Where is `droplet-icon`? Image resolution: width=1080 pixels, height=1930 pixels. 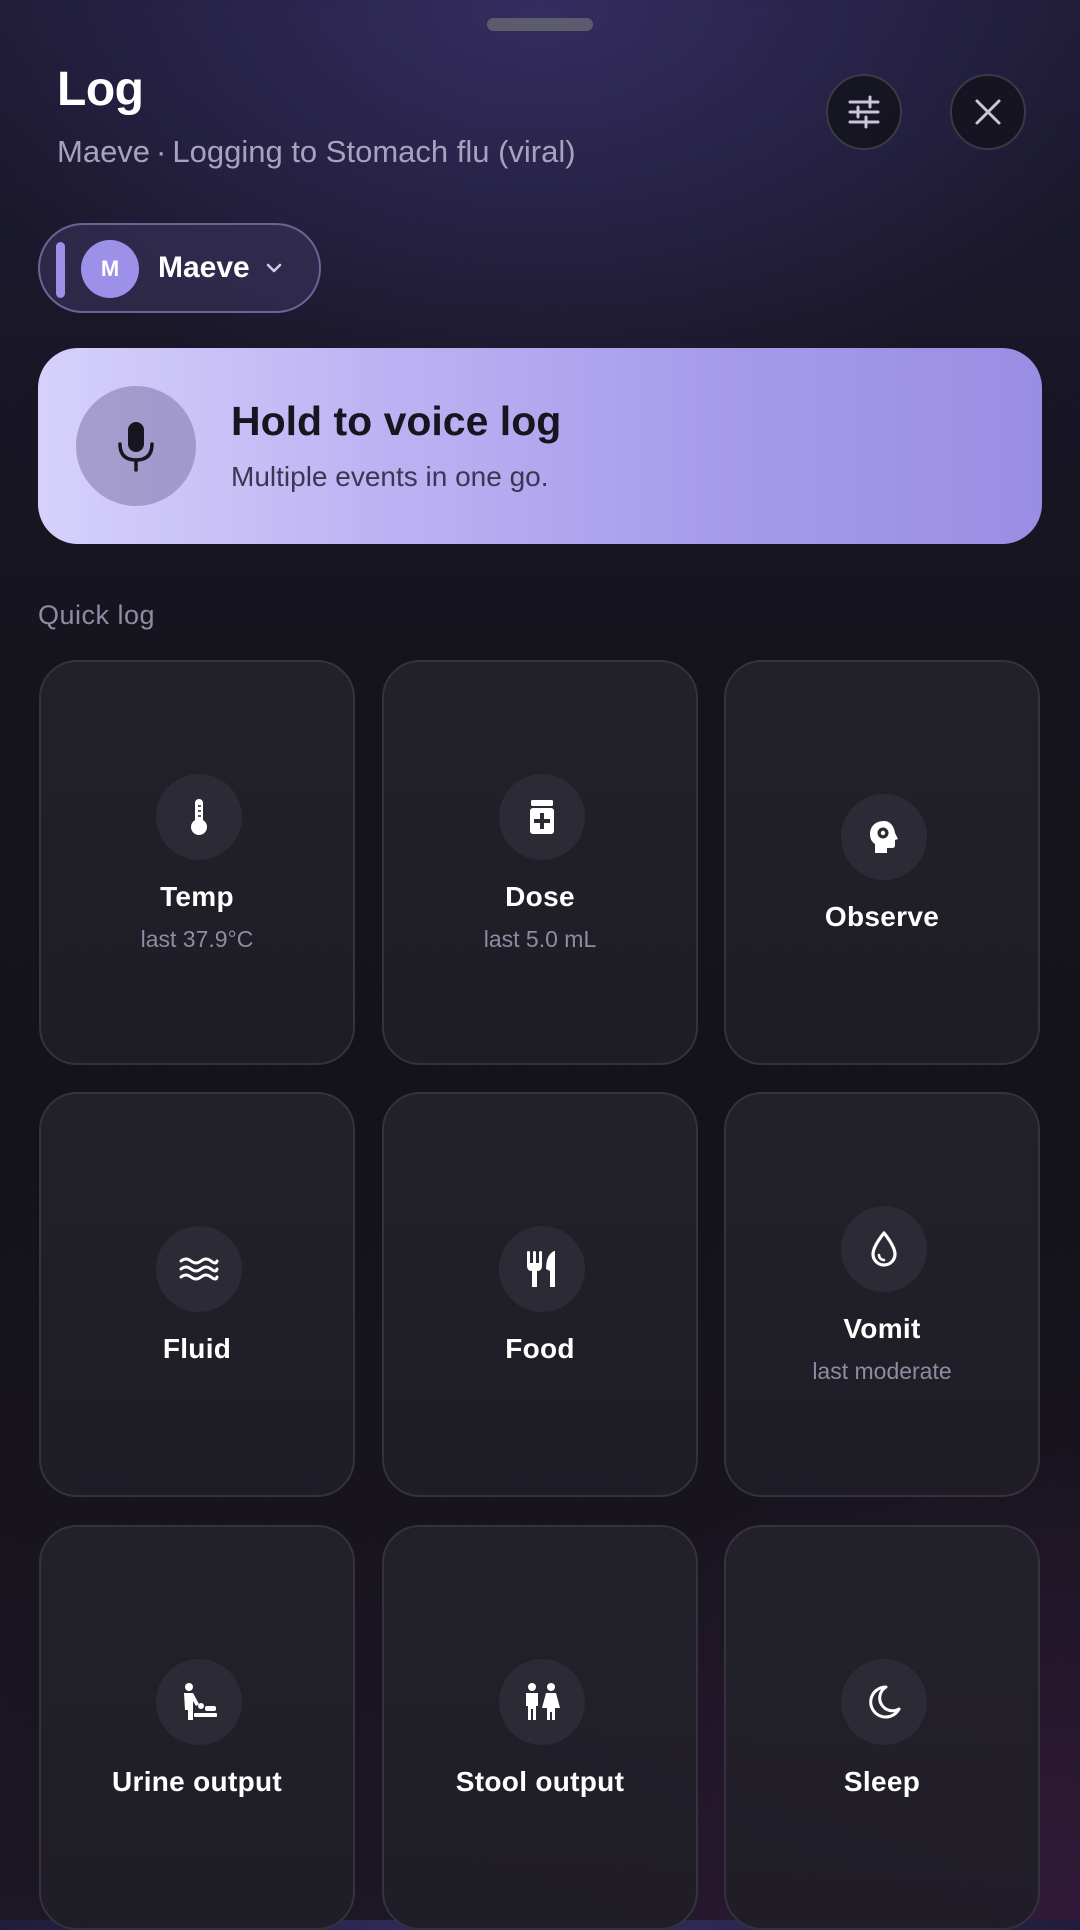
droplet-icon is located at coordinates (884, 1249).